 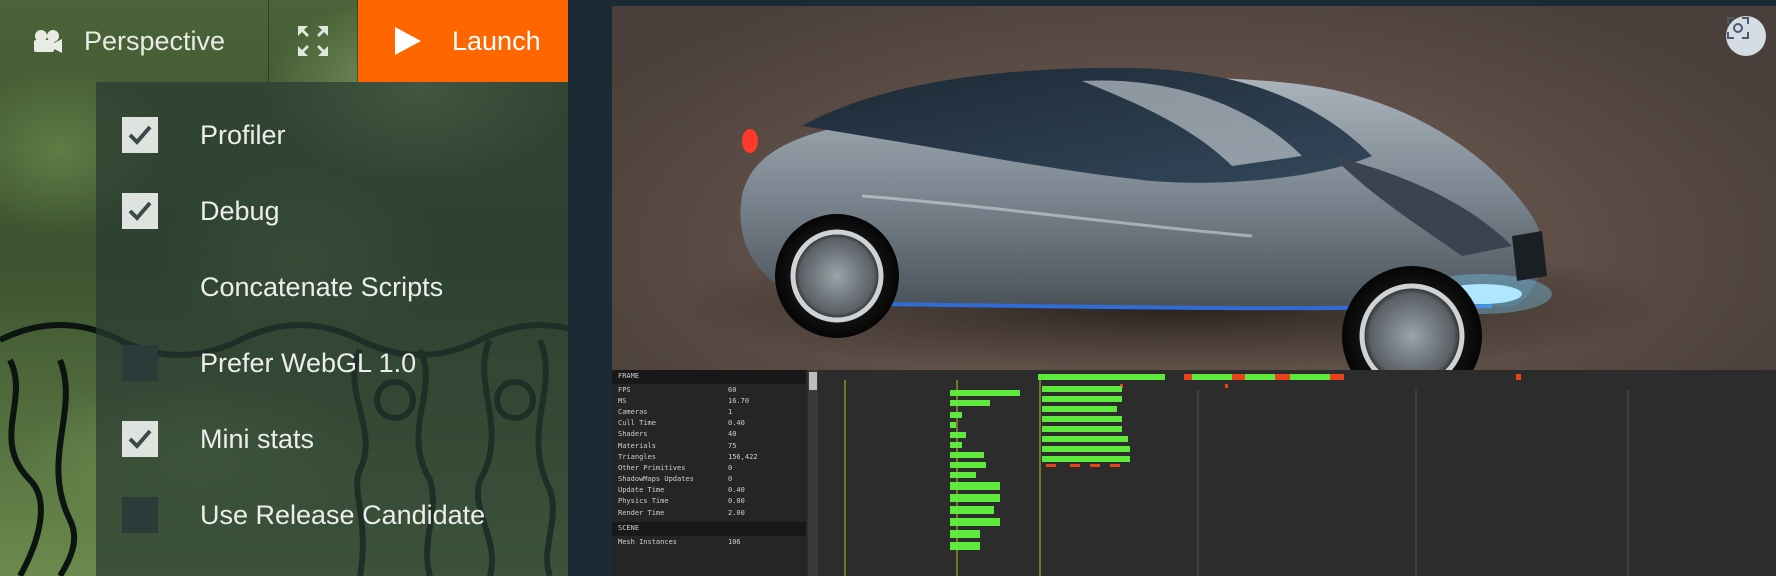 What do you see at coordinates (637, 445) in the screenshot?
I see `stat-key: Materials` at bounding box center [637, 445].